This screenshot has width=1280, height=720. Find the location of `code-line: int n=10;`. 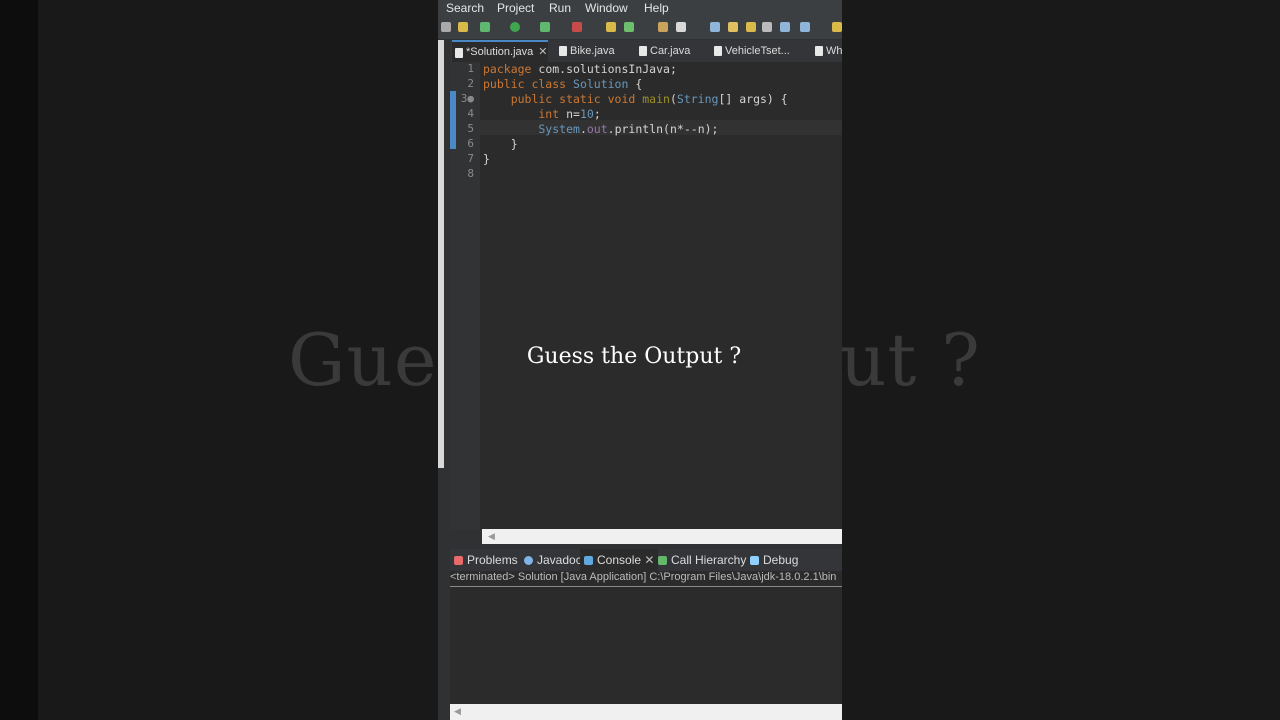

code-line: int n=10; is located at coordinates (542, 114).